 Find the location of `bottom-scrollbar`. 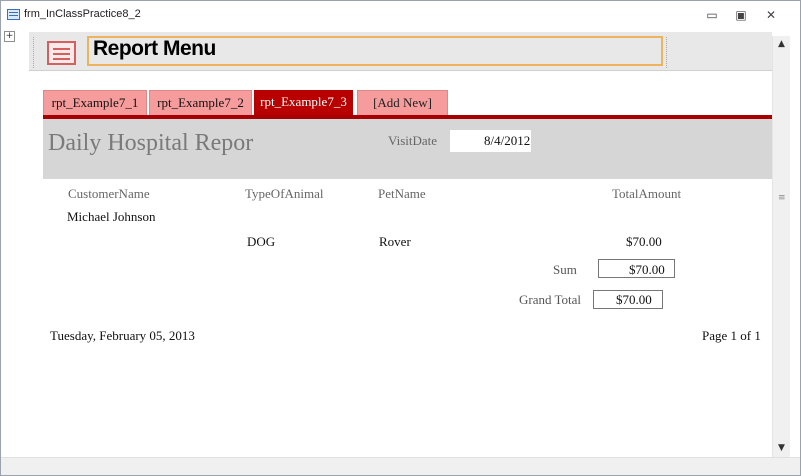

bottom-scrollbar is located at coordinates (400, 466).